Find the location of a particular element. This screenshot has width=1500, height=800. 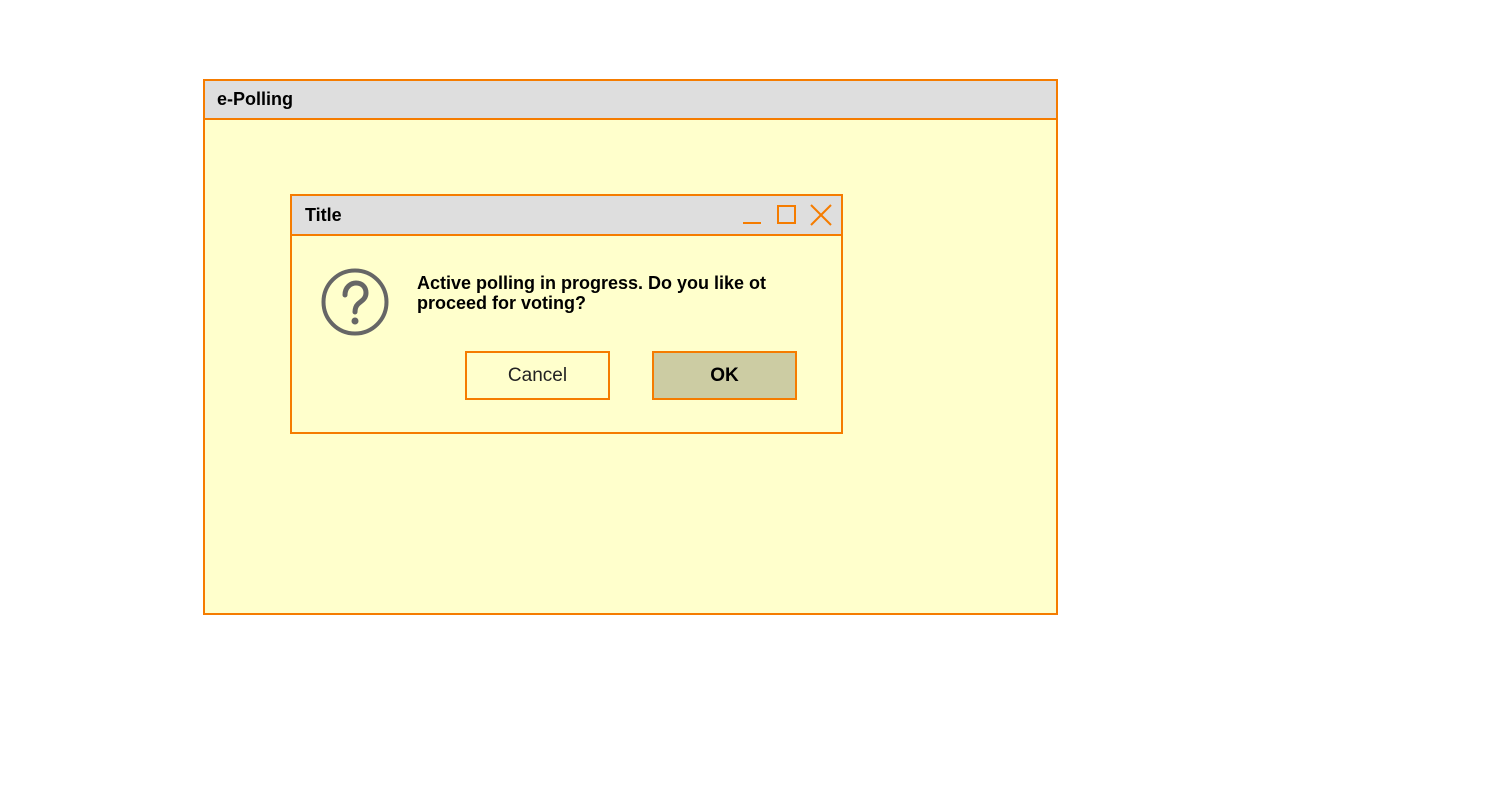

main-titlebar: e-Polling is located at coordinates (630, 100).